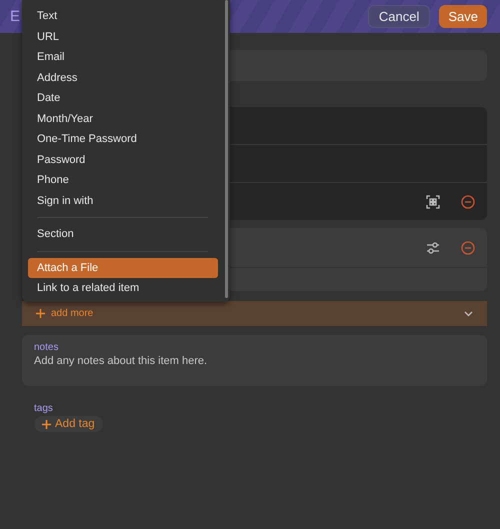  What do you see at coordinates (15, 16) in the screenshot?
I see `window-title: E` at bounding box center [15, 16].